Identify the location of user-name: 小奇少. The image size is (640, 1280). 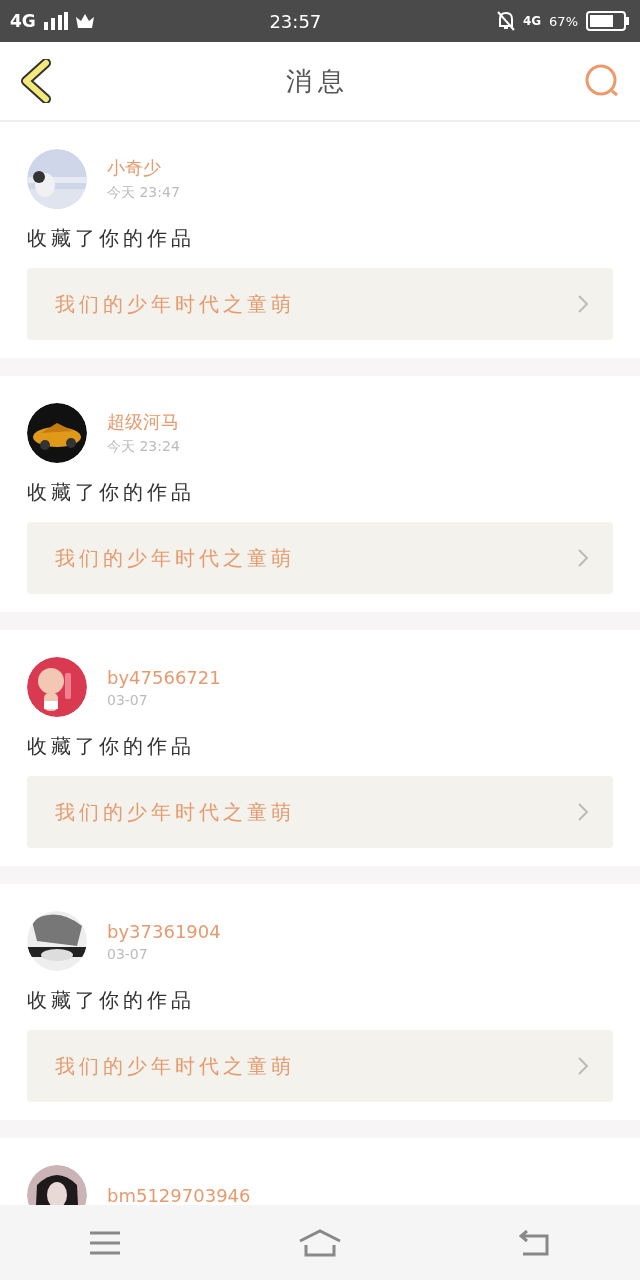
(143, 168).